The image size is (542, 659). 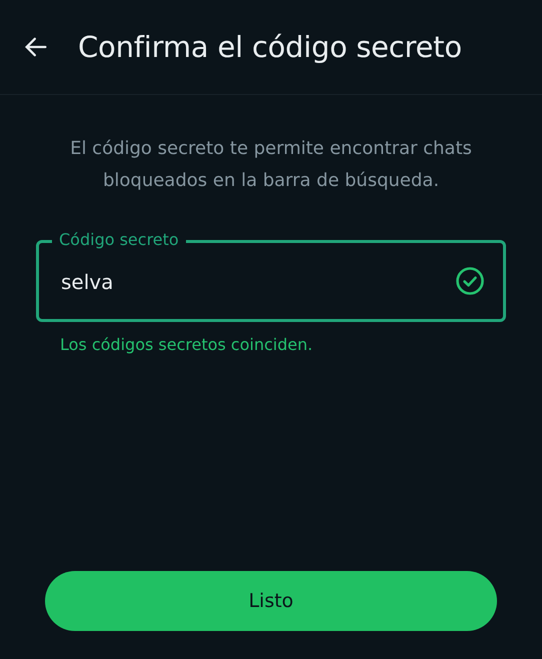 What do you see at coordinates (119, 240) in the screenshot?
I see `field-label: Código secreto` at bounding box center [119, 240].